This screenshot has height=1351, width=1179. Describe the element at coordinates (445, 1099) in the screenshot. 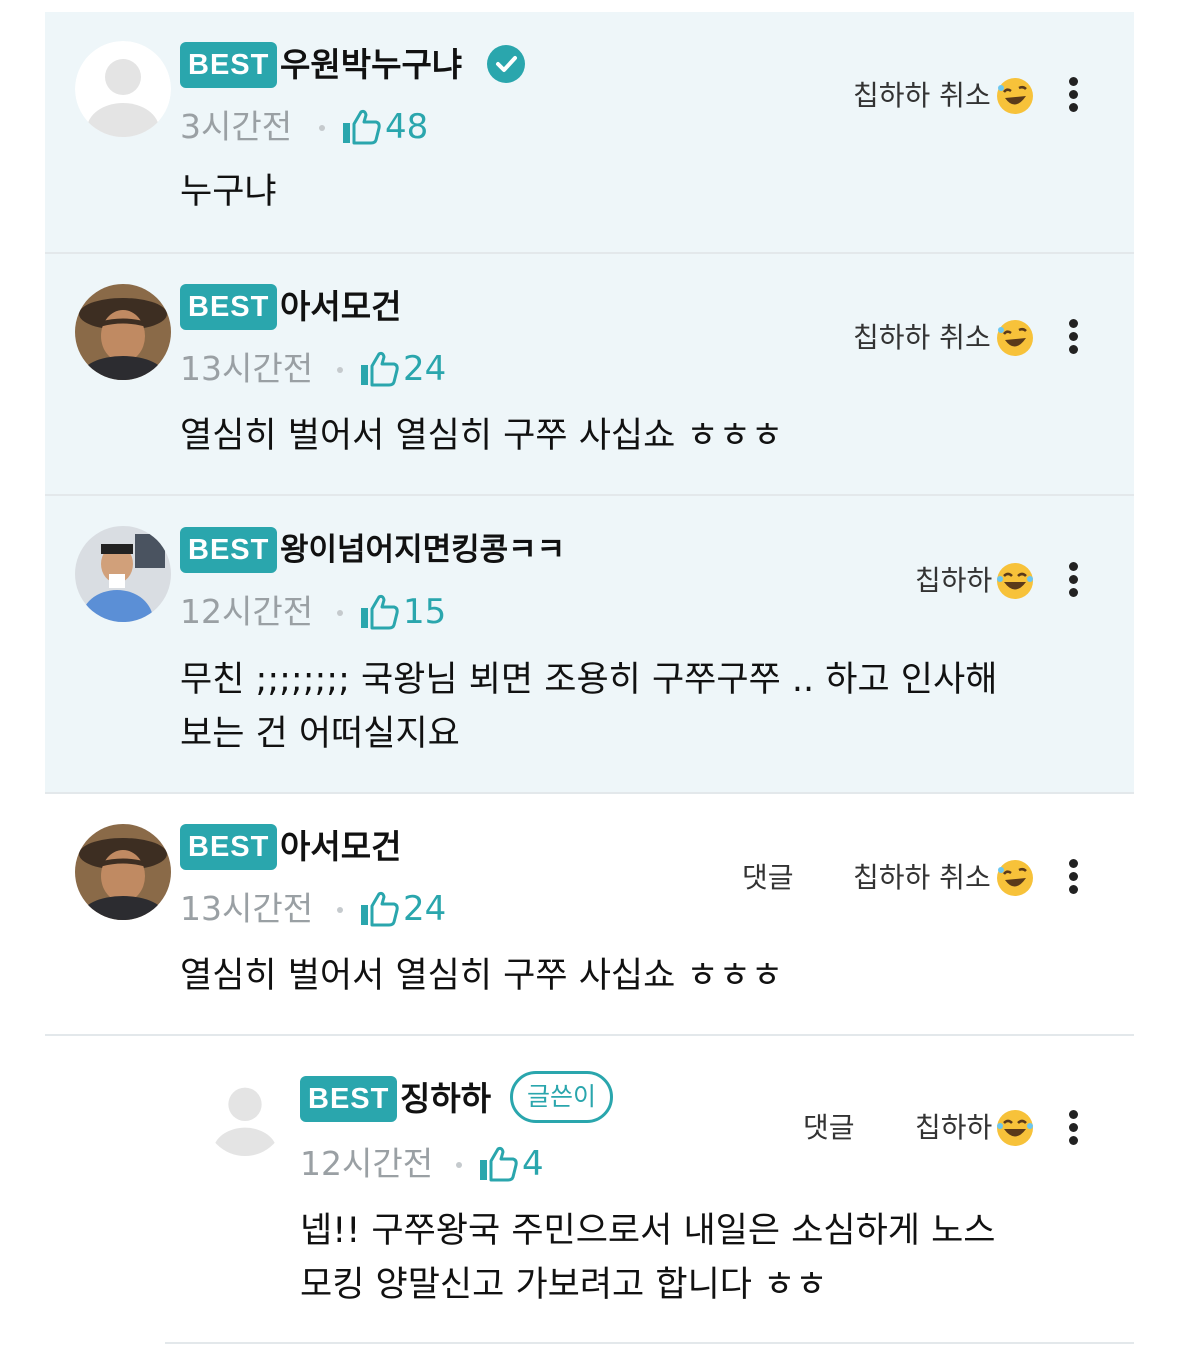

I see `nickname: 징하하` at that location.